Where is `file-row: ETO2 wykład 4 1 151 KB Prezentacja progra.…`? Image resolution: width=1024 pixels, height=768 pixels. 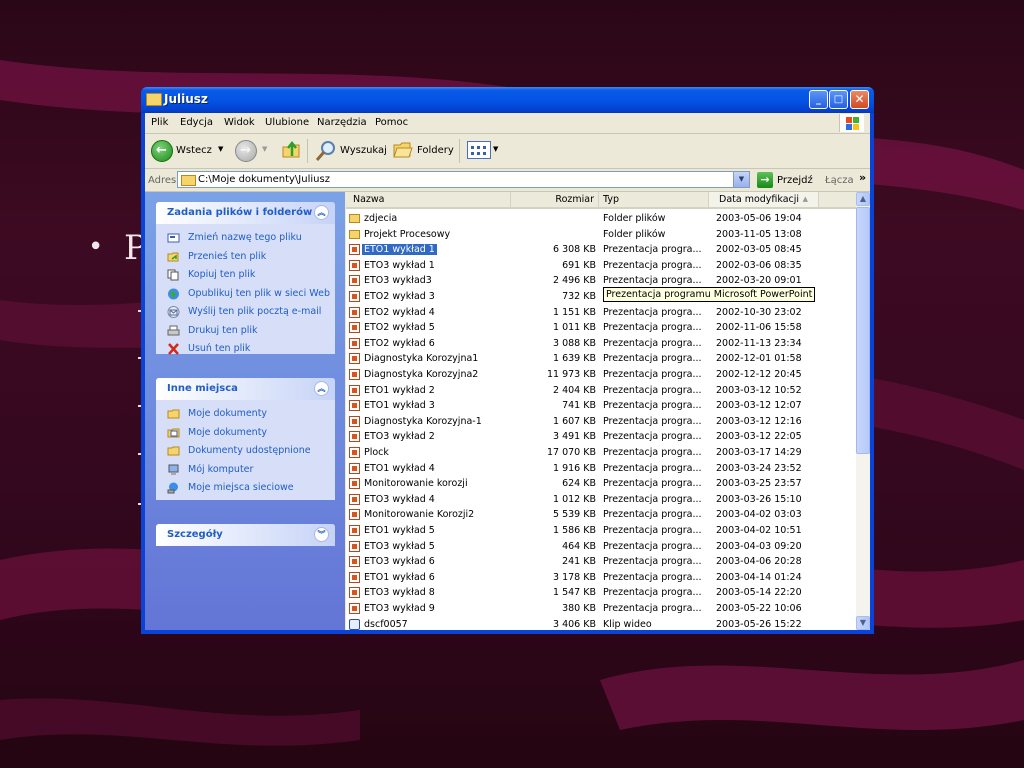 file-row: ETO2 wykład 4 1 151 KB Prezentacja progra.… is located at coordinates (601, 314).